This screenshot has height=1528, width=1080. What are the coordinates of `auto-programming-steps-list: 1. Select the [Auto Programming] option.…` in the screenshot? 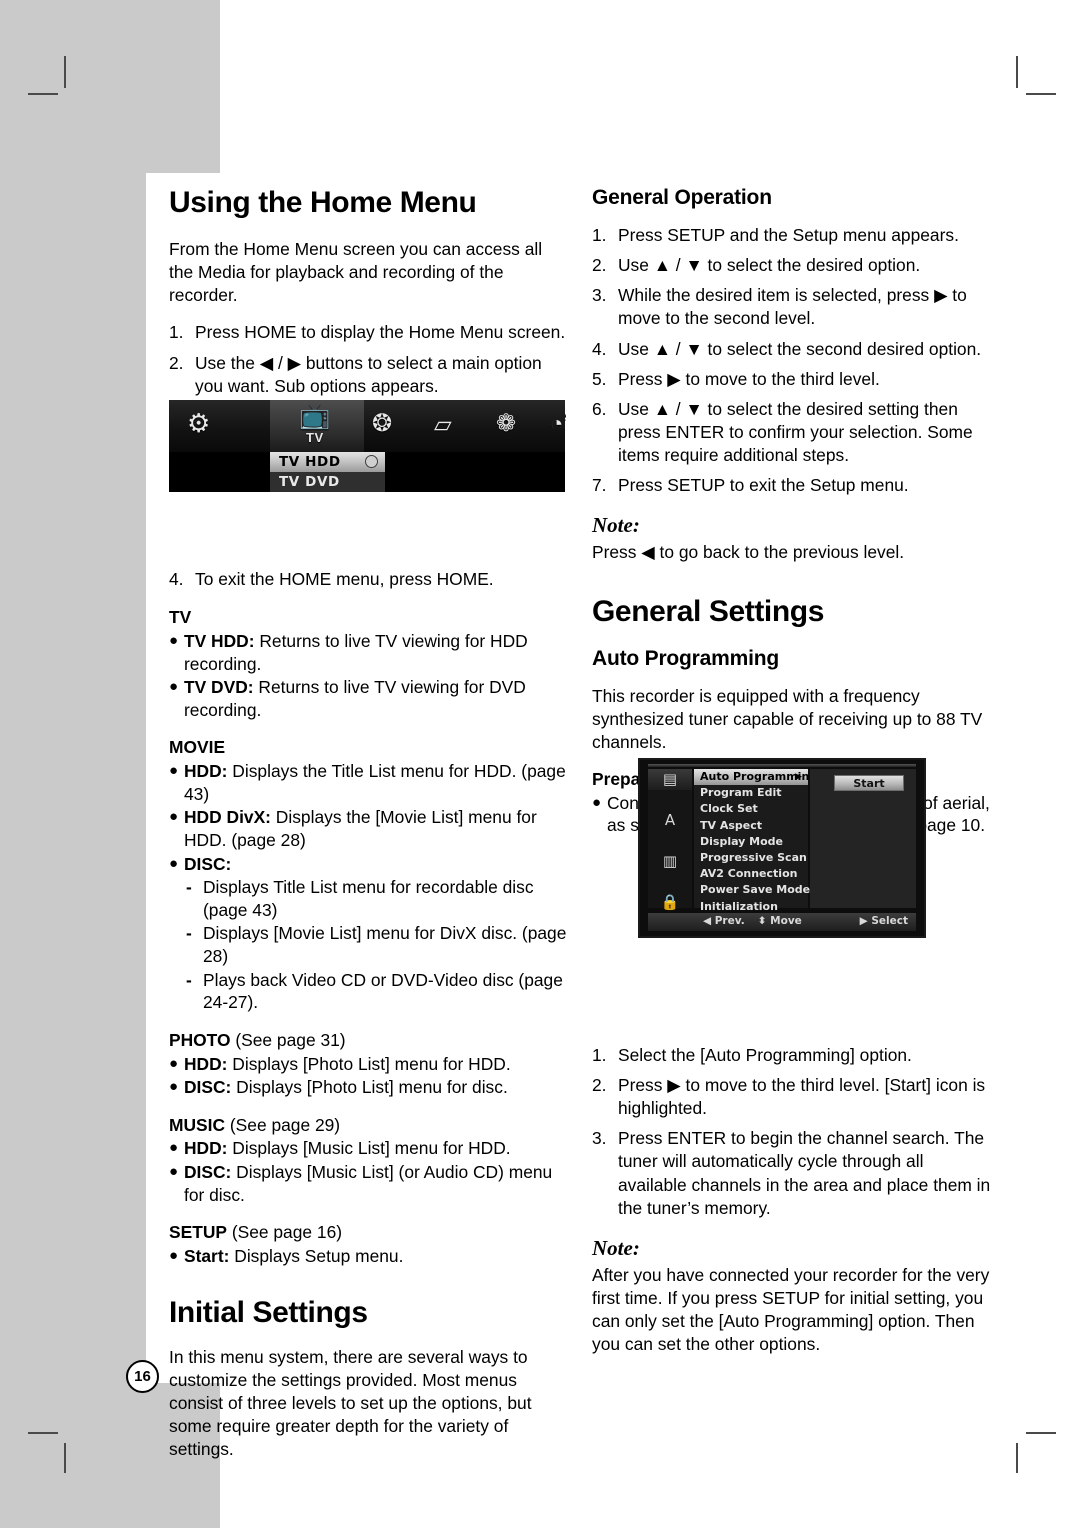 It's located at (792, 1132).